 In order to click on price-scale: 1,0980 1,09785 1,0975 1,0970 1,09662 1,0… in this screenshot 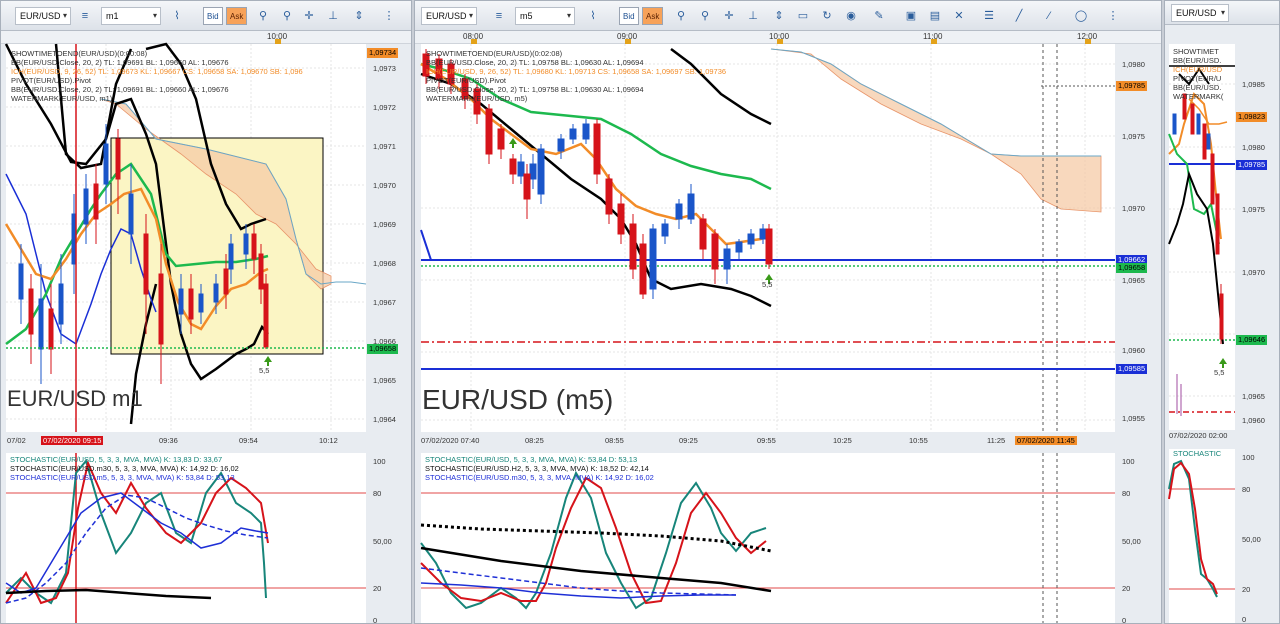, I will do `click(1138, 238)`.